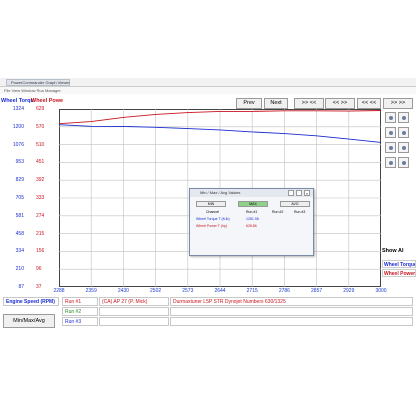  What do you see at coordinates (208, 90) in the screenshot?
I see `menu-bar: File View Window Run Manager` at bounding box center [208, 90].